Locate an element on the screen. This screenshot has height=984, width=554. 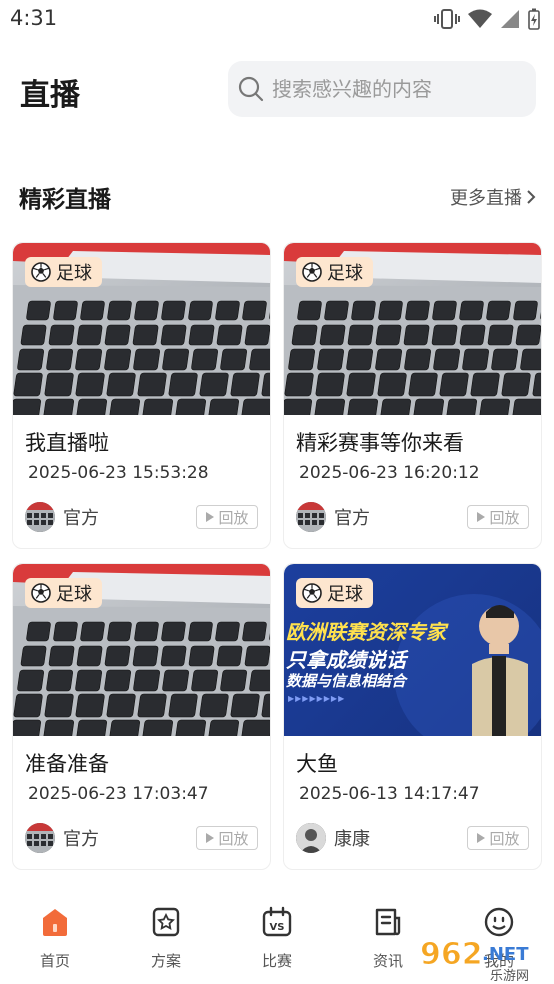
watermark-logo: 962 .NET 乐游网 is located at coordinates (482, 957).